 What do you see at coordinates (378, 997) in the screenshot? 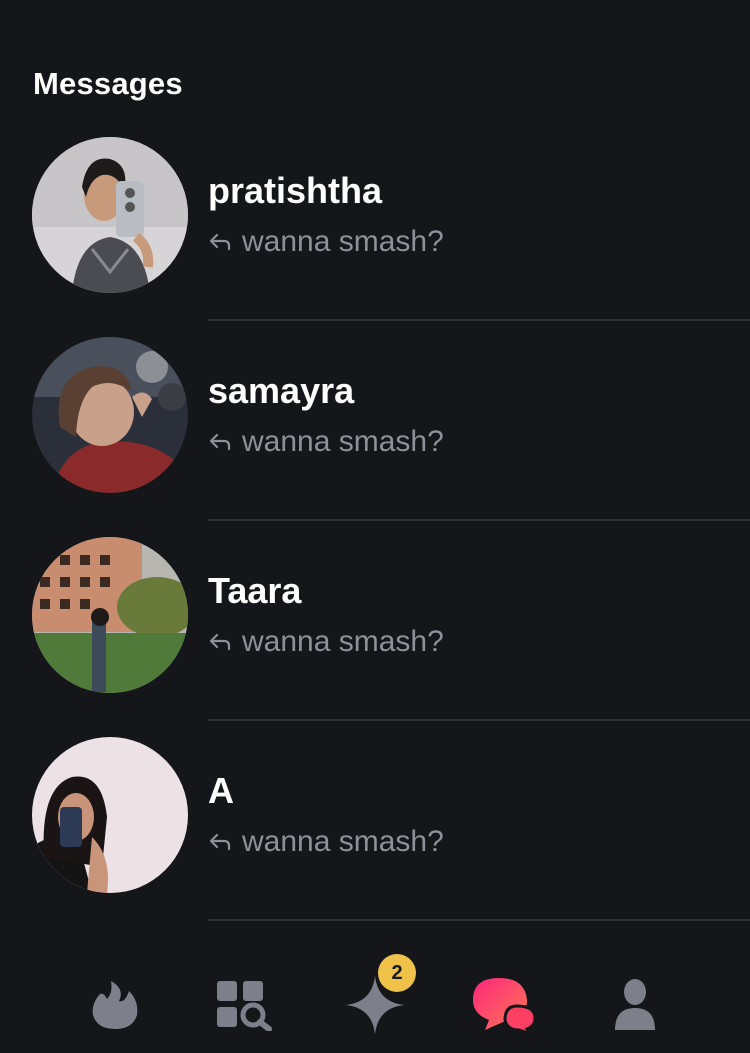
I see `nav-sparks-button: 2` at bounding box center [378, 997].